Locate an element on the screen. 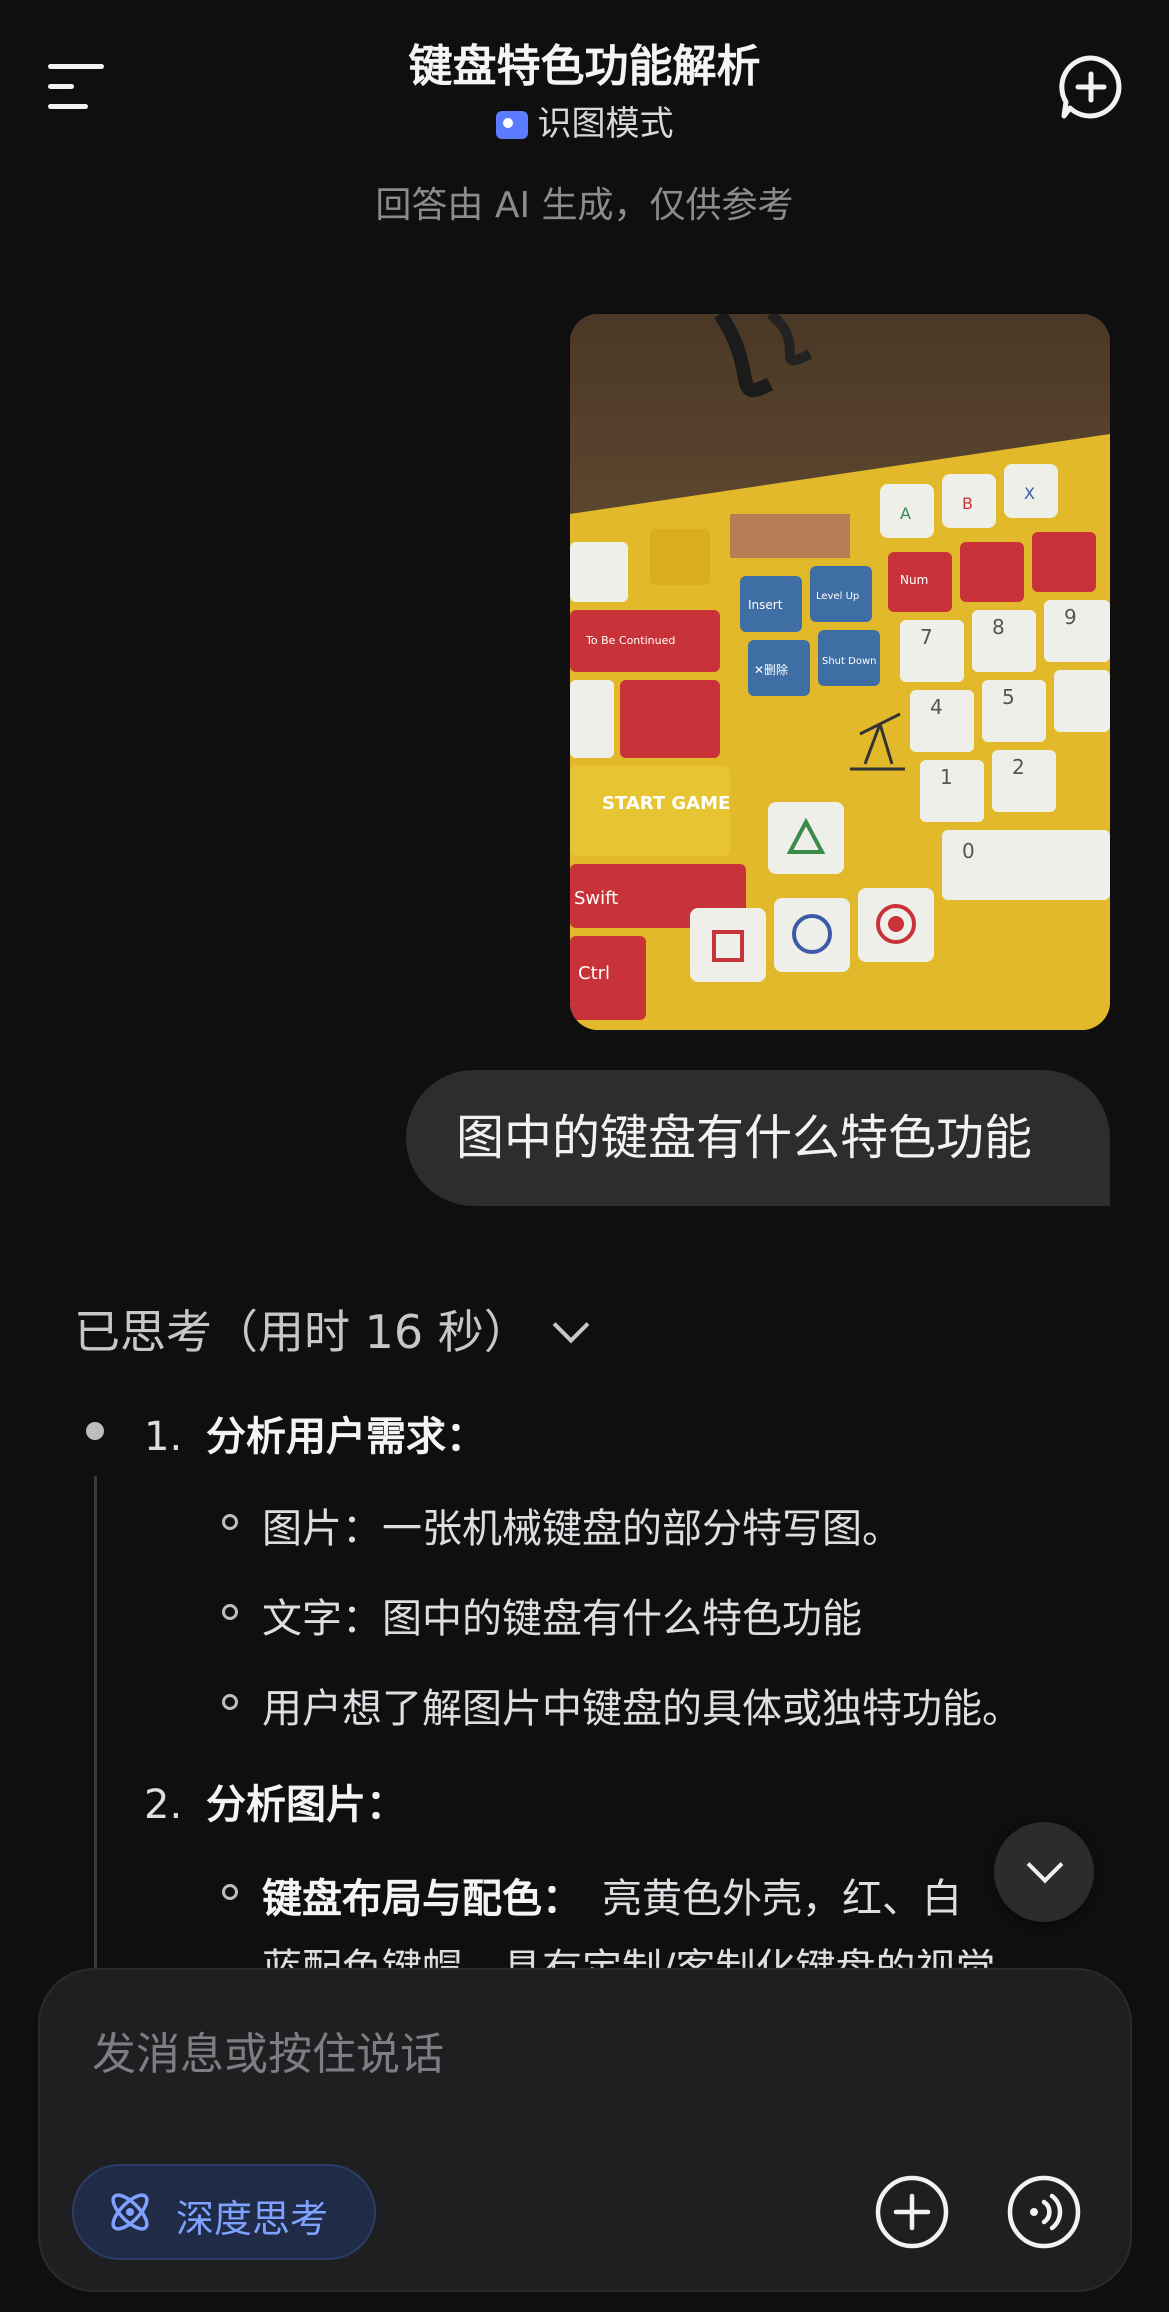 The width and height of the screenshot is (1169, 2312). plus-icon is located at coordinates (912, 2212).